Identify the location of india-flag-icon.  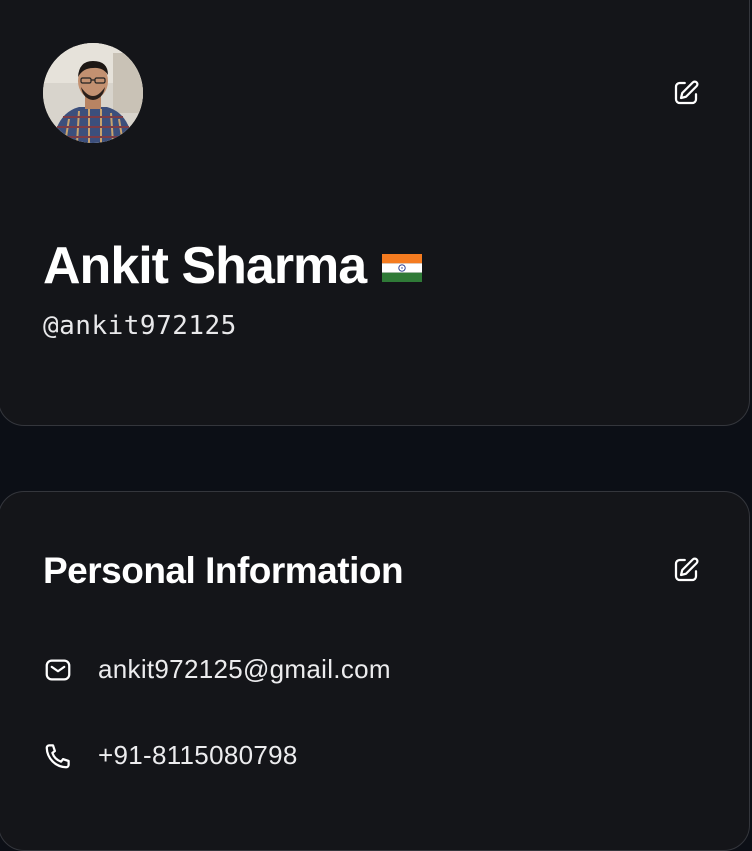
(402, 268).